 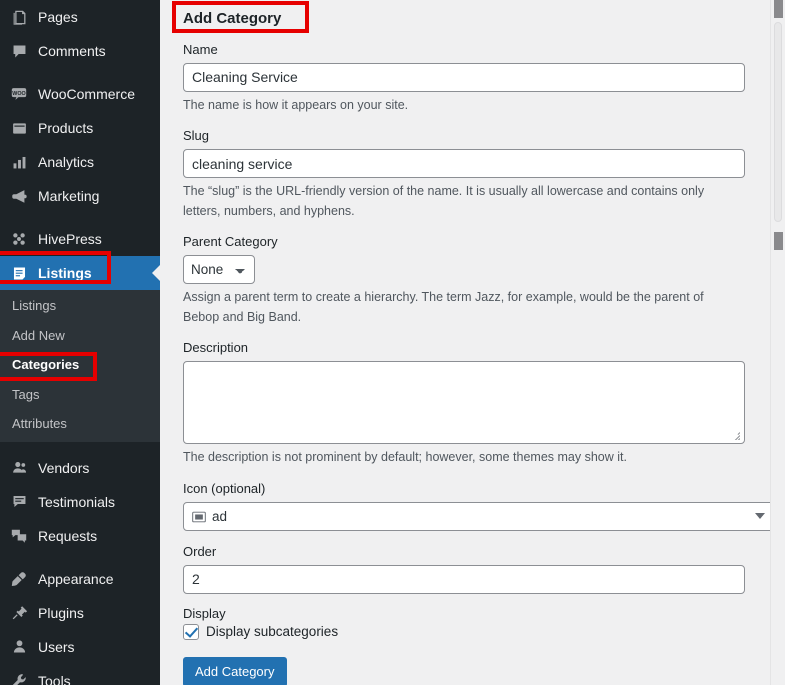 I want to click on analytics-icon, so click(x=19, y=162).